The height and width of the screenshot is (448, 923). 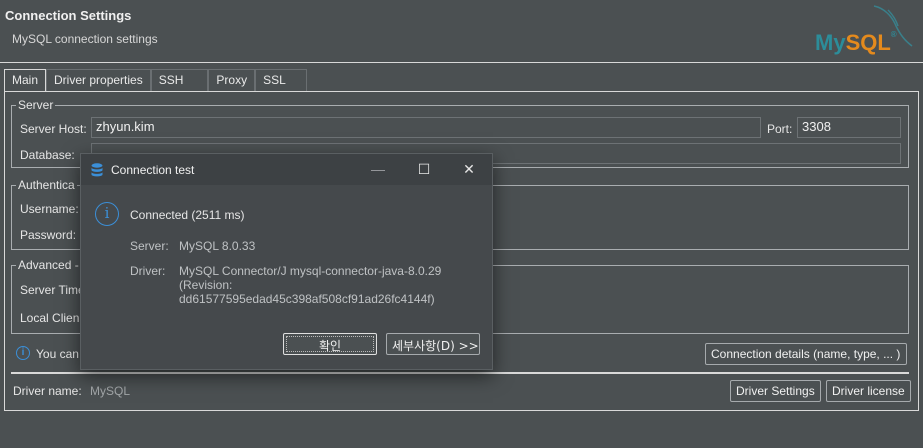 What do you see at coordinates (49, 209) in the screenshot?
I see `username-label: Username:` at bounding box center [49, 209].